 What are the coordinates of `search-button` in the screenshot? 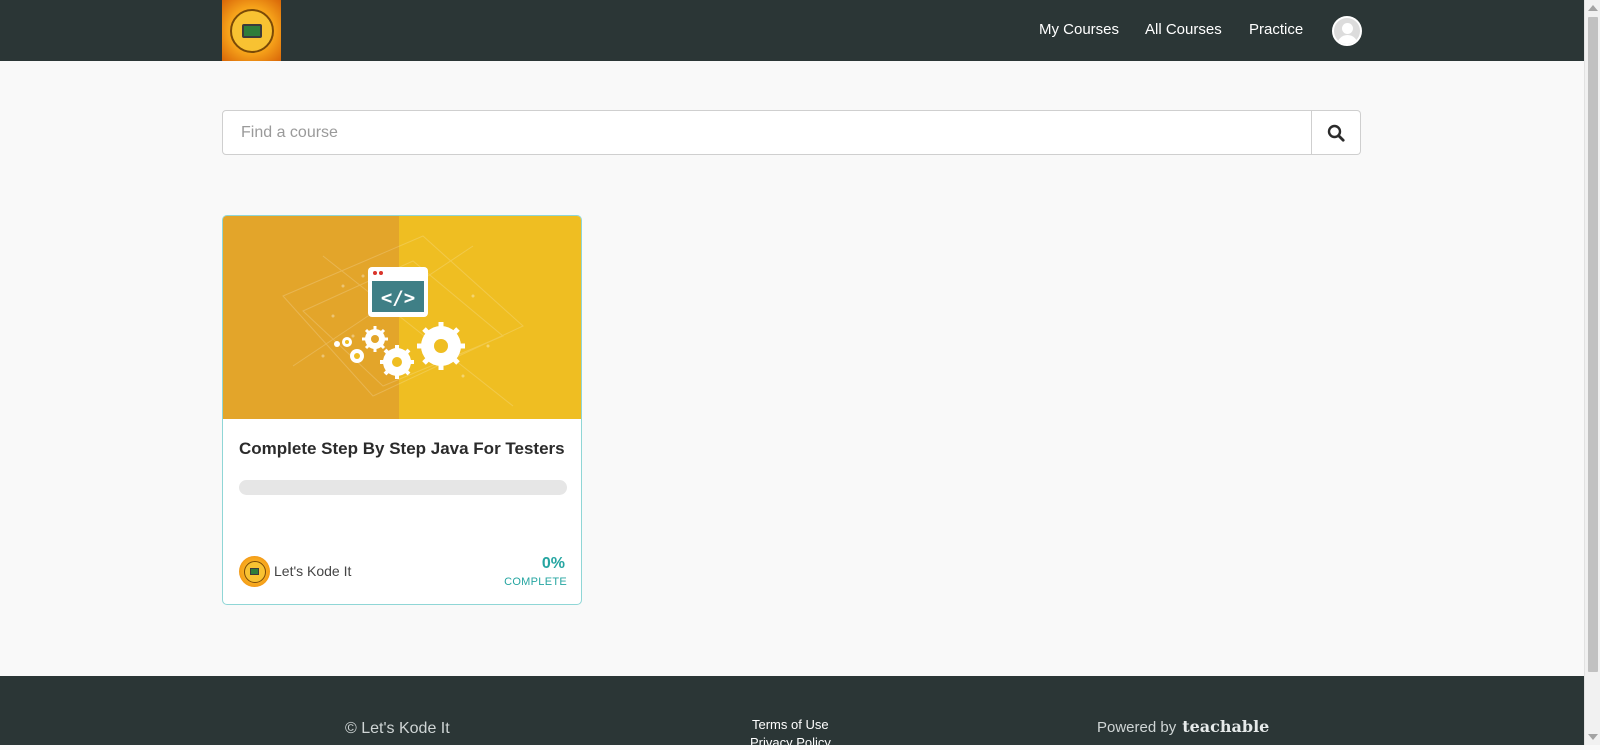 It's located at (1336, 132).